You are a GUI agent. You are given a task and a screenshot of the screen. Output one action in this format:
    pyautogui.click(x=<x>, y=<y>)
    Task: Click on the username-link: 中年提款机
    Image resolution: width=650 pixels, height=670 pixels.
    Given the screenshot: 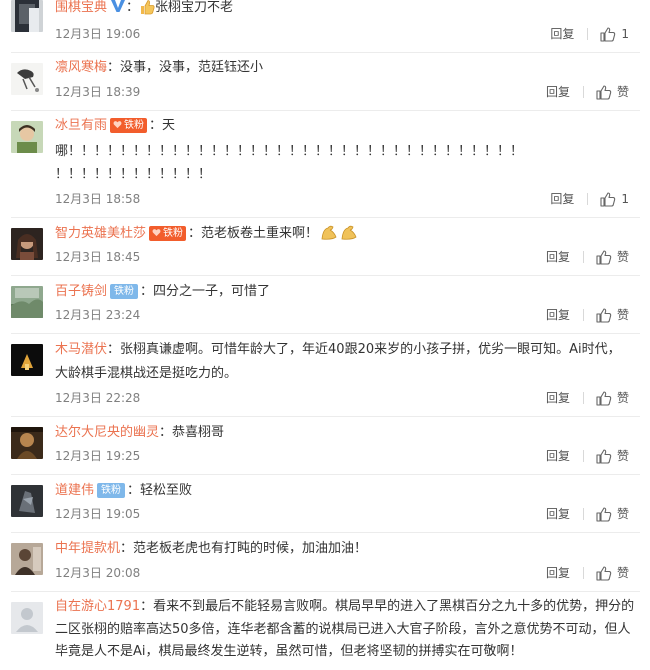 What is the action you would take?
    pyautogui.click(x=87, y=548)
    